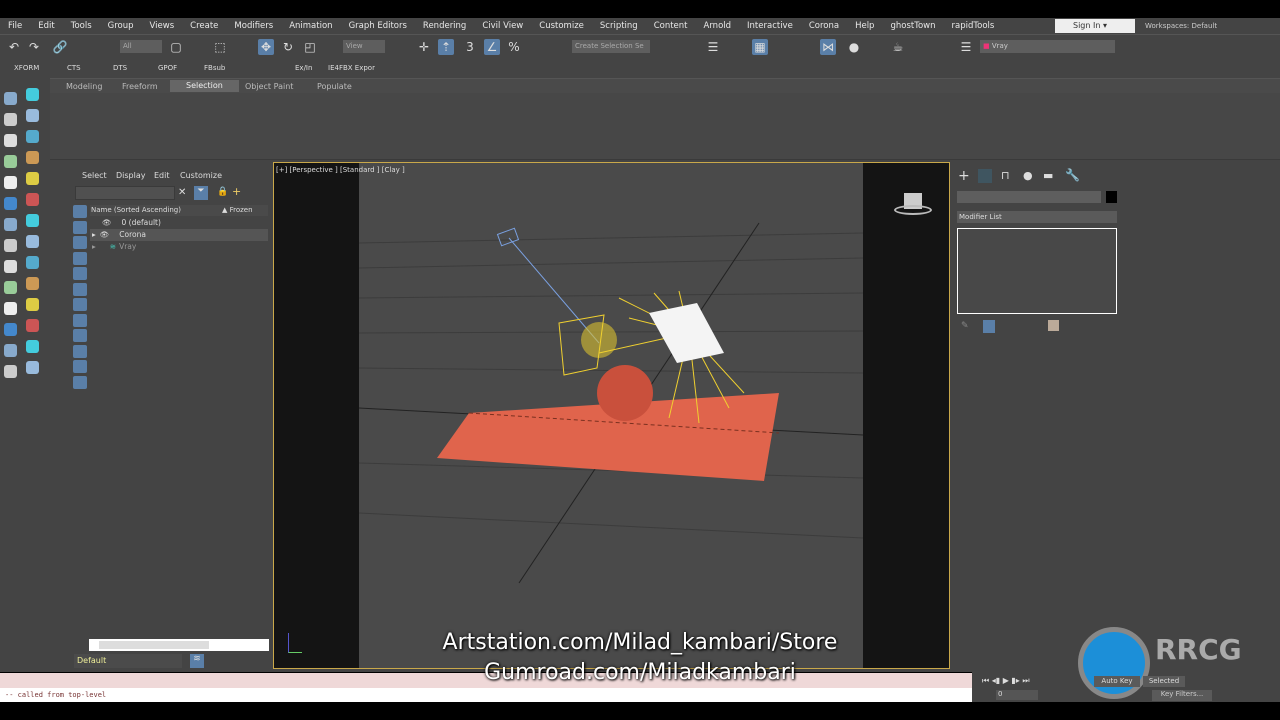 The height and width of the screenshot is (720, 1280). I want to click on clear-icon: ✕, so click(182, 192).